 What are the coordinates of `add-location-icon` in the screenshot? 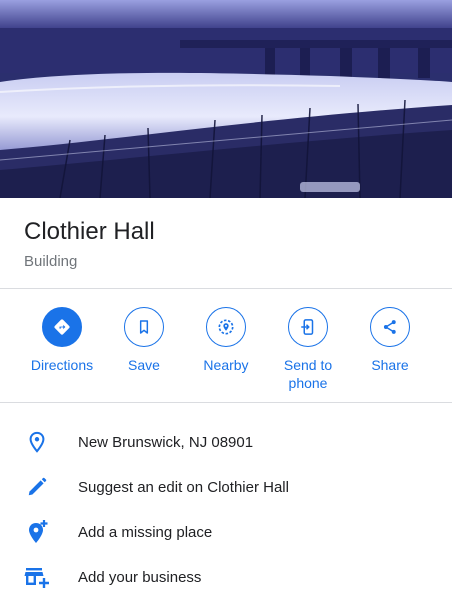 It's located at (37, 532).